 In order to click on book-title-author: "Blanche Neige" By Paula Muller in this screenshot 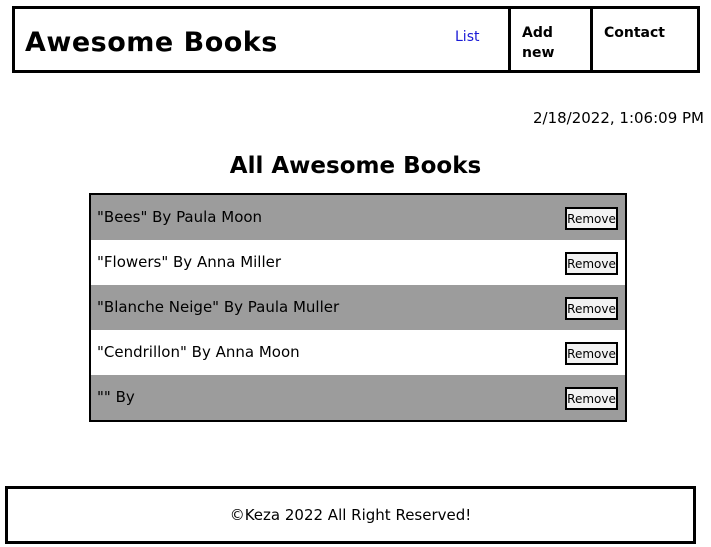, I will do `click(218, 307)`.